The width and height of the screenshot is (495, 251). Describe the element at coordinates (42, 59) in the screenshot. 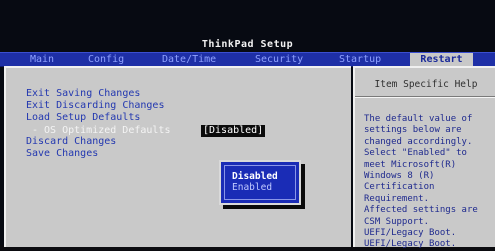

I see `tab-main: Main` at that location.